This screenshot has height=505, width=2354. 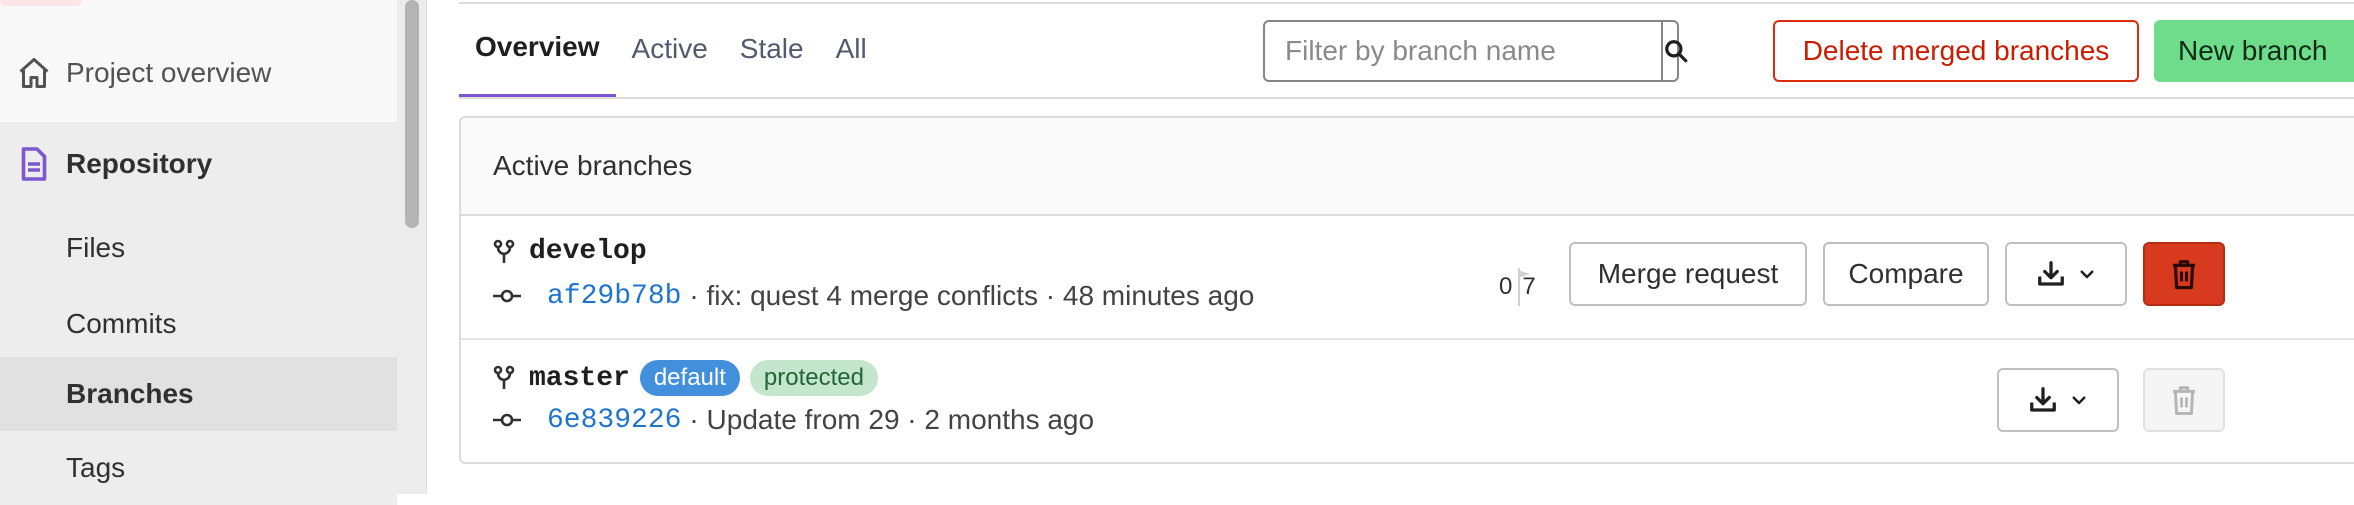 What do you see at coordinates (1406, 98) in the screenshot?
I see `divider` at bounding box center [1406, 98].